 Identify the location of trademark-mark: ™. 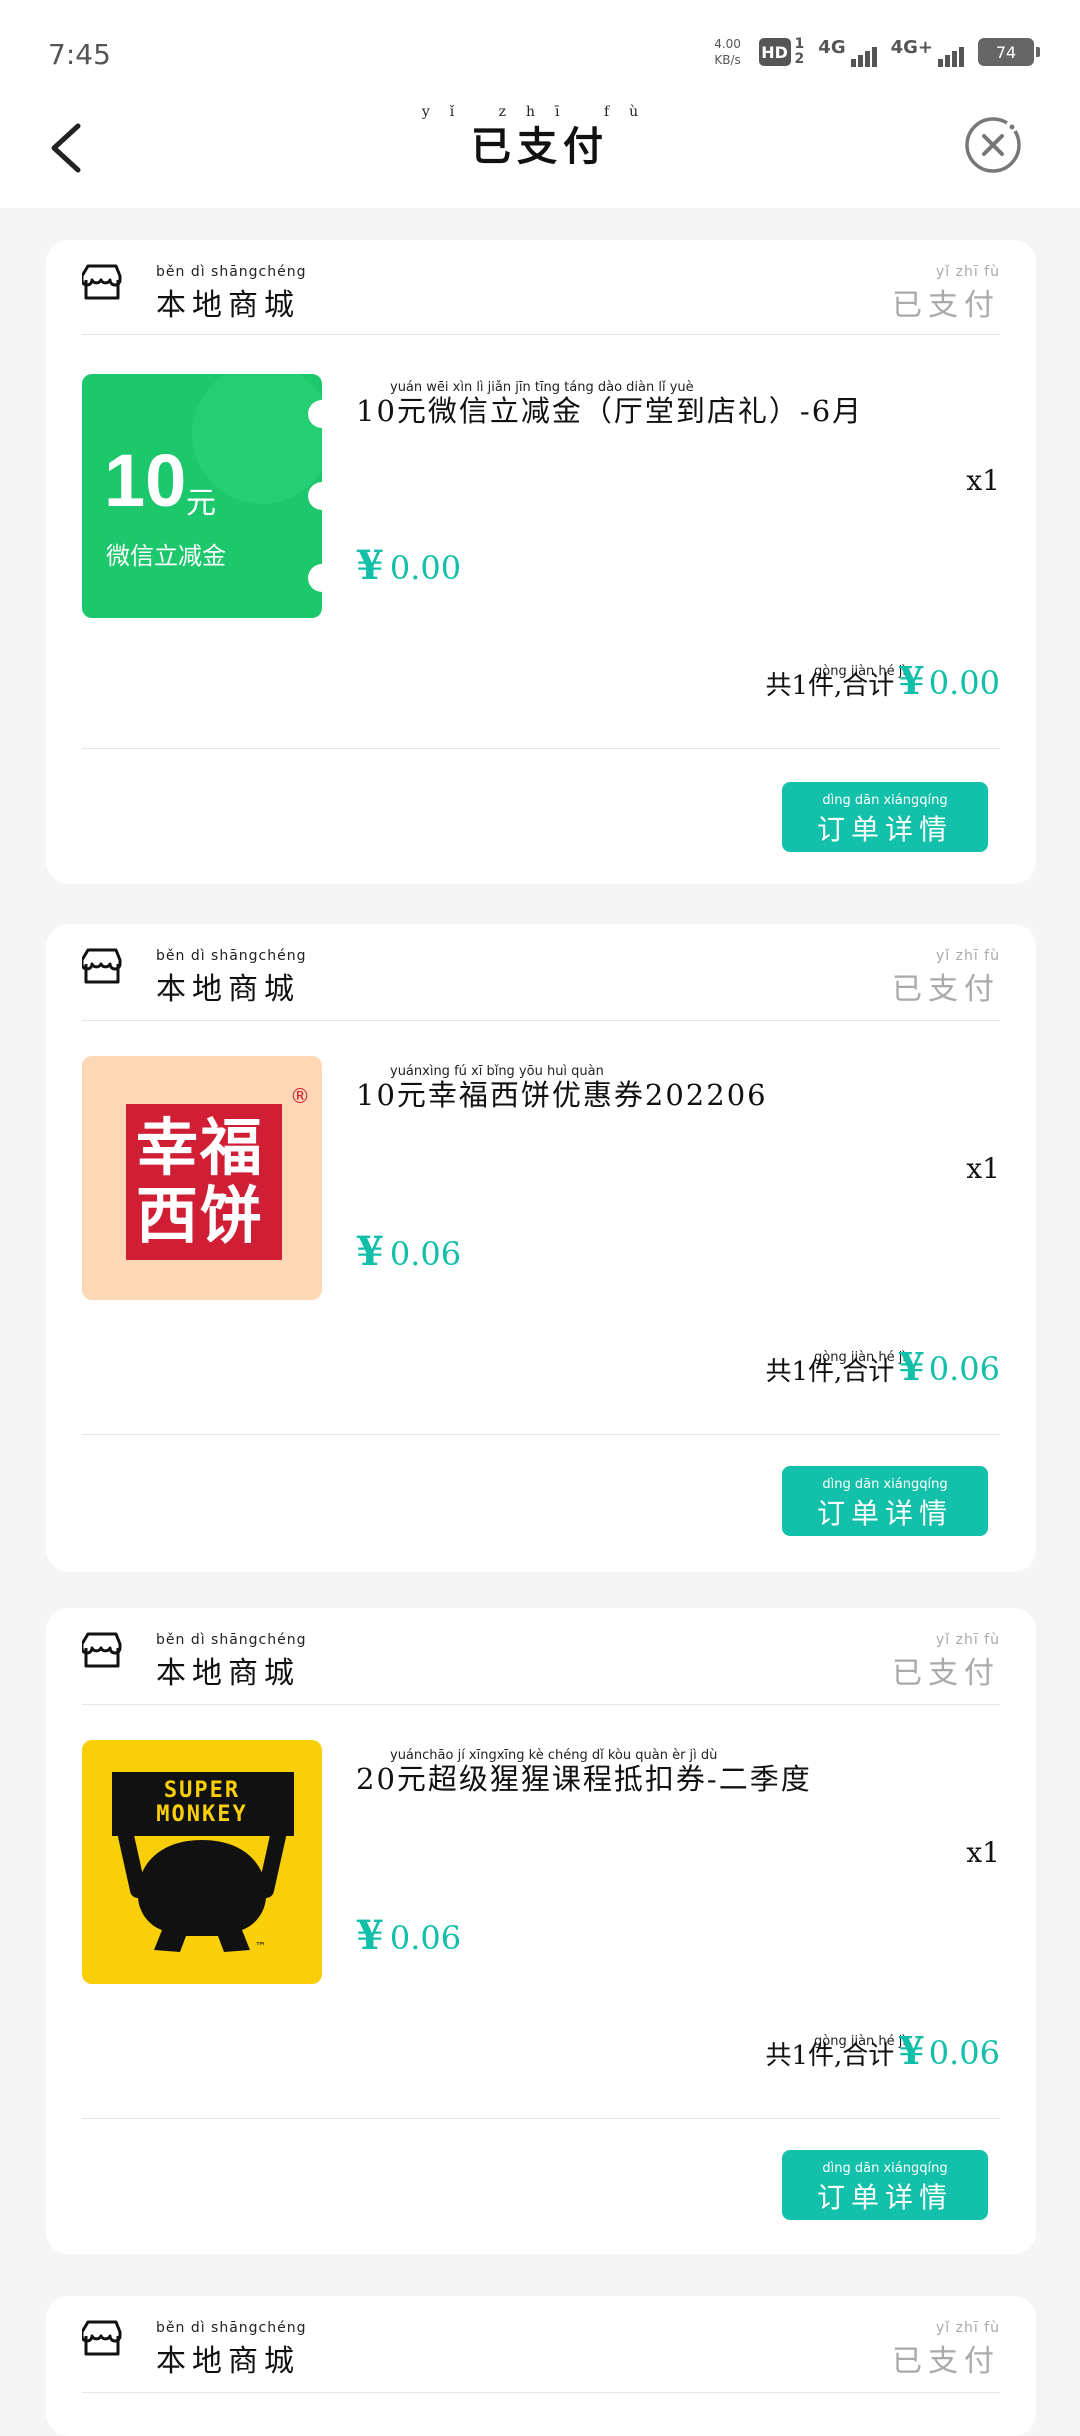
(260, 1946).